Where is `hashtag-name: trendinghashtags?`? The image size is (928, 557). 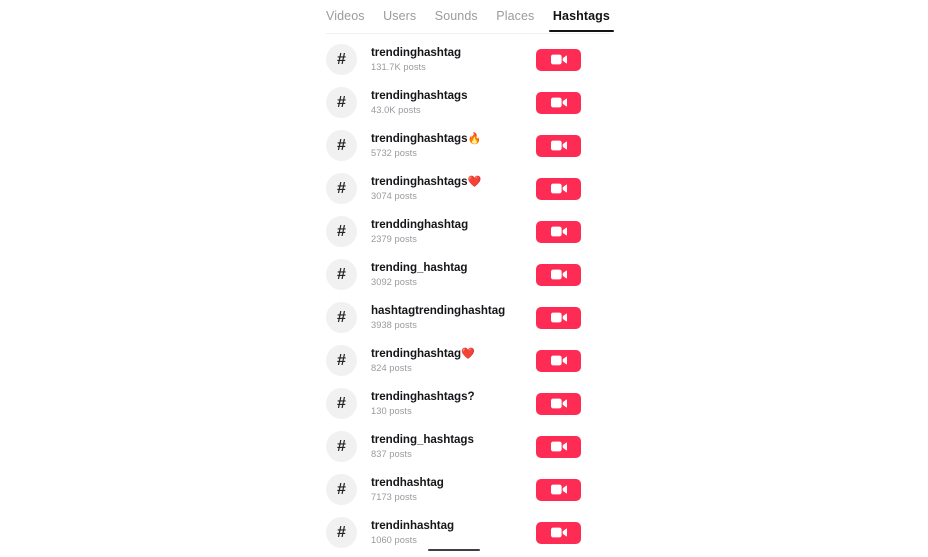
hashtag-name: trendinghashtags? is located at coordinates (453, 396).